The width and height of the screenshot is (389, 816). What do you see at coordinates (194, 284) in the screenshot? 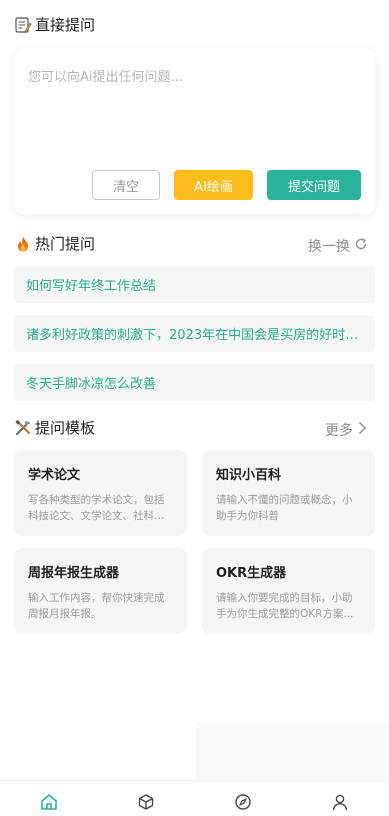
I see `hot-question-item: 如何写好年终工作总结` at bounding box center [194, 284].